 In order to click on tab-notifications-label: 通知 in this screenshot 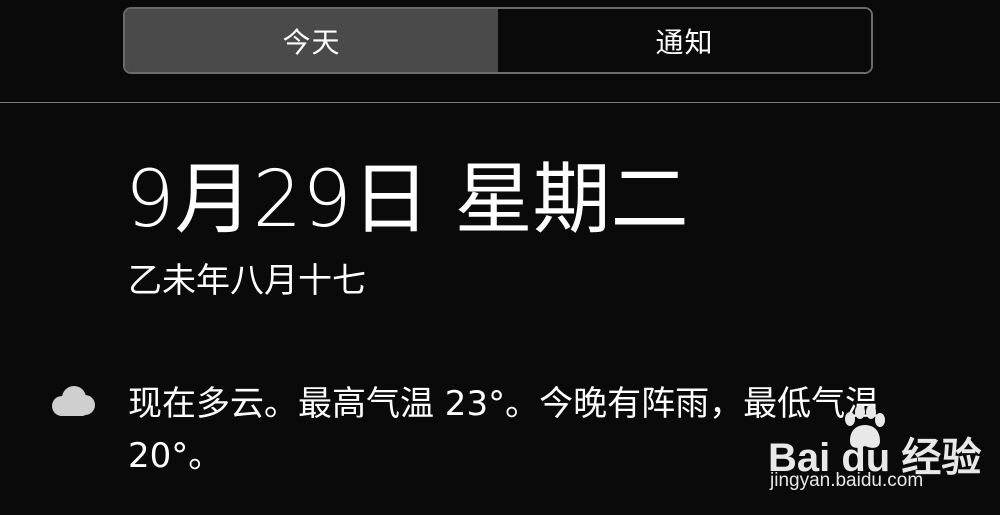, I will do `click(684, 42)`.